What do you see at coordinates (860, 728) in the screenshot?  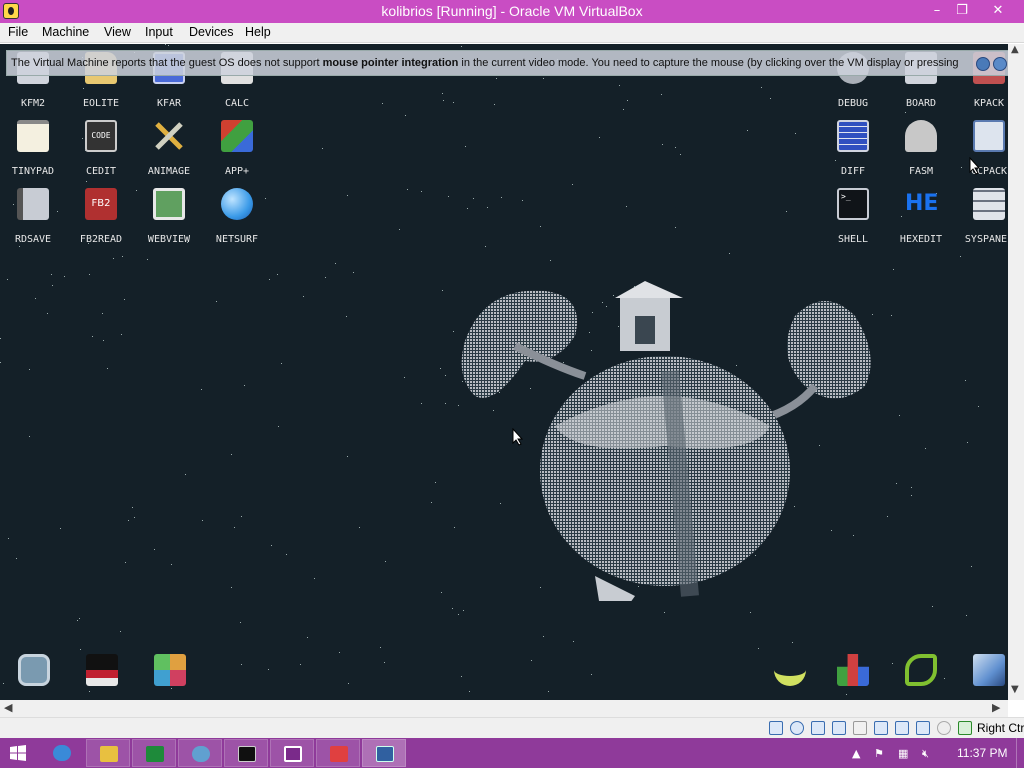 I see `usb-icon` at bounding box center [860, 728].